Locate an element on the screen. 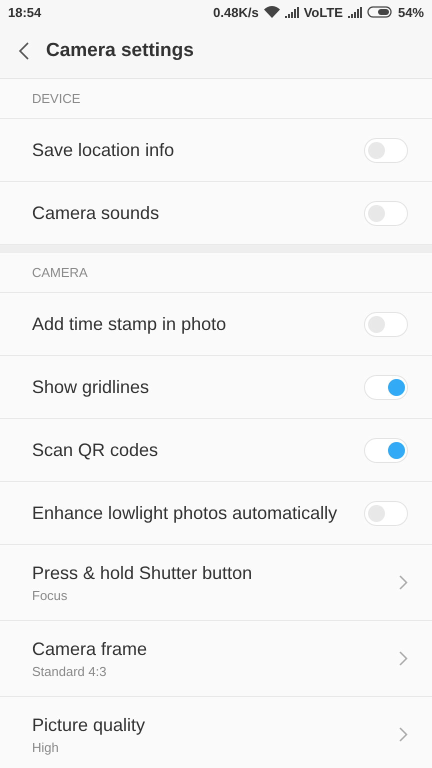  battery-icon is located at coordinates (379, 12).